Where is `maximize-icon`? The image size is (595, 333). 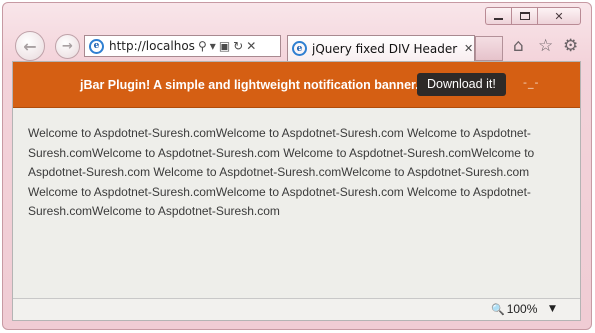 maximize-icon is located at coordinates (524, 16).